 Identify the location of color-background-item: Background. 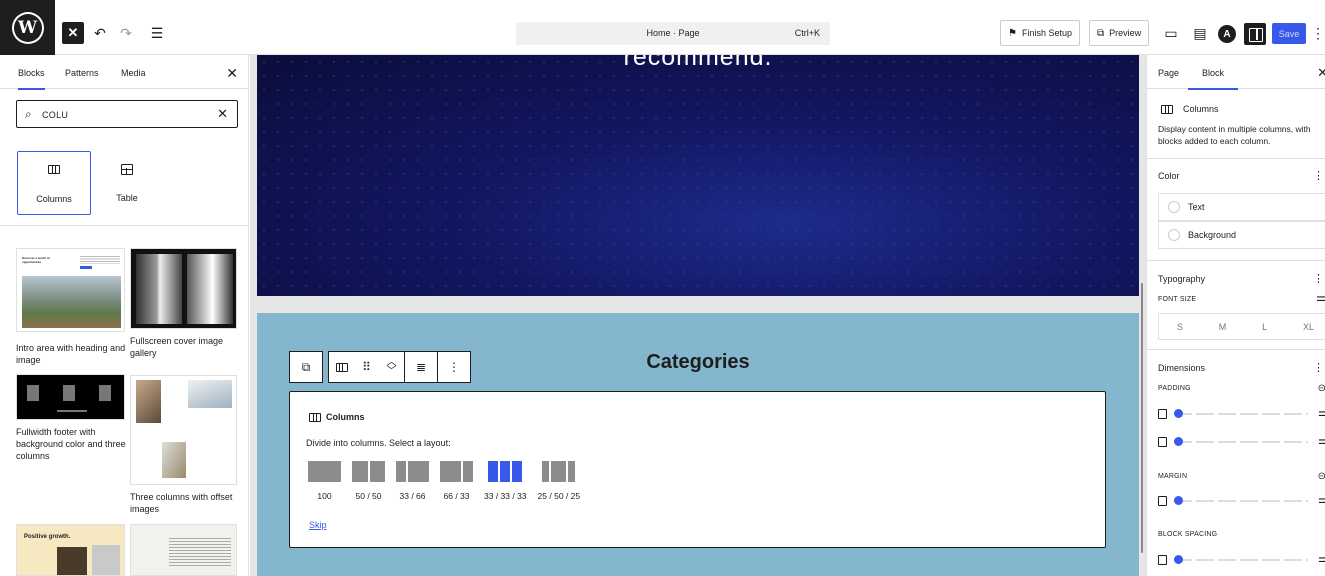
(1241, 235).